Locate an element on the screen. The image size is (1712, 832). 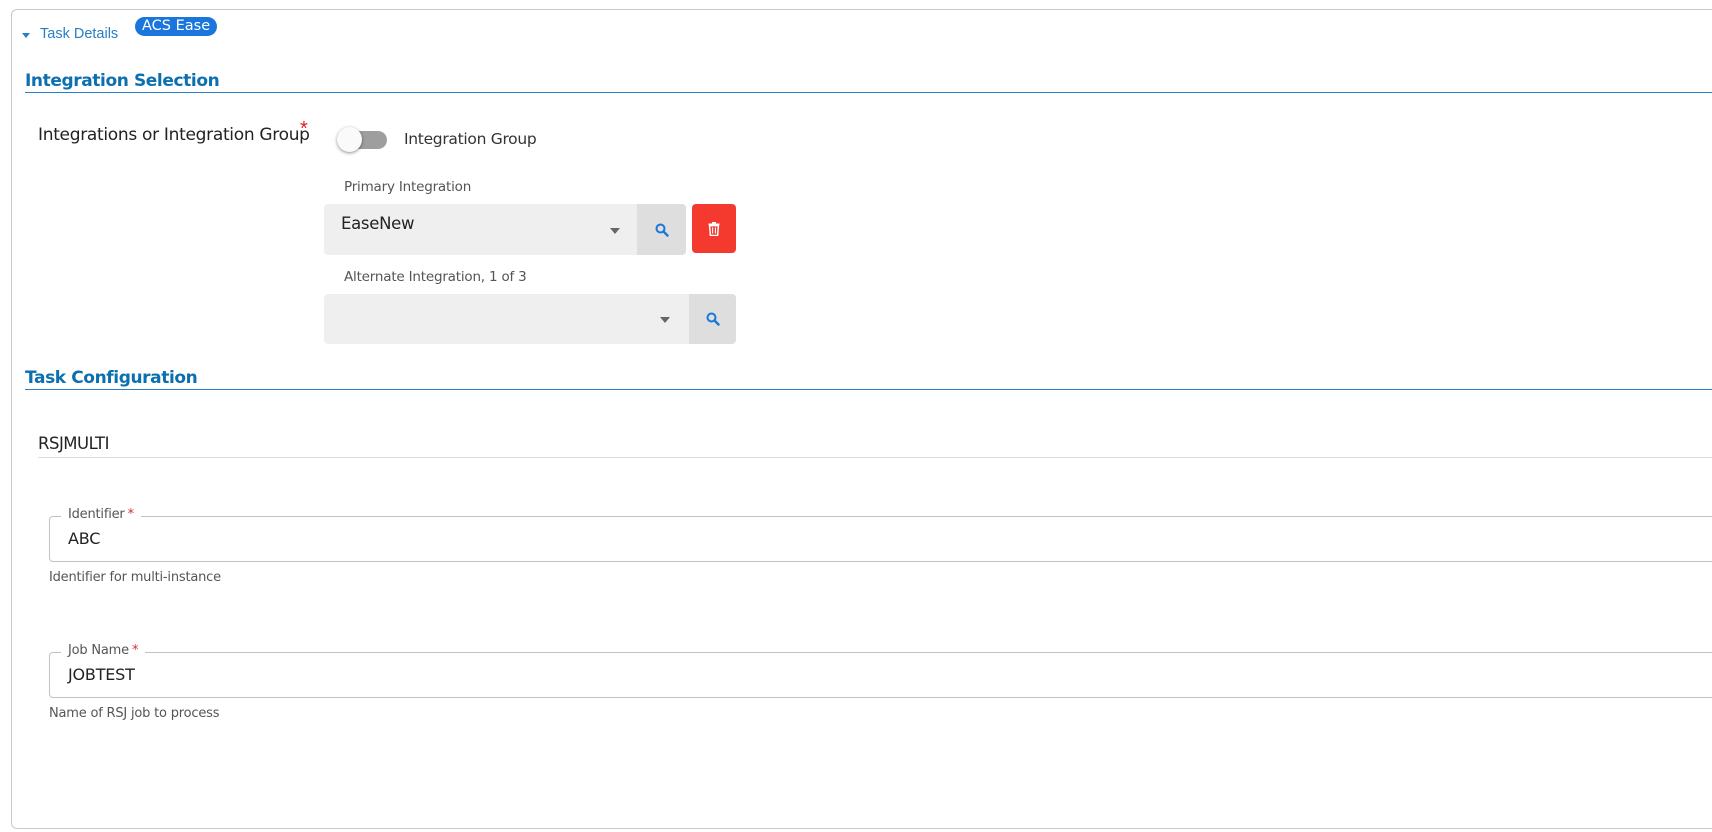
job-name-field: Job Name * JOBTEST is located at coordinates (880, 670).